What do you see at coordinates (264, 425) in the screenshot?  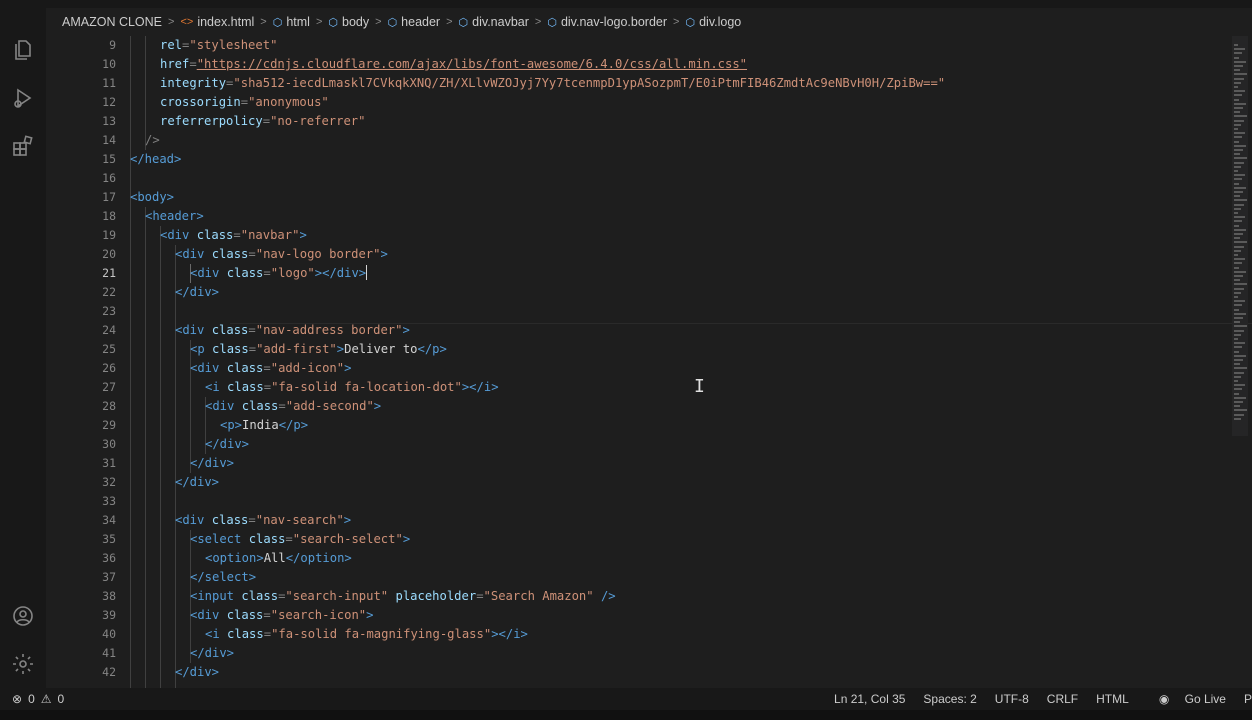 I see `code-line-29: <p>India</p>` at bounding box center [264, 425].